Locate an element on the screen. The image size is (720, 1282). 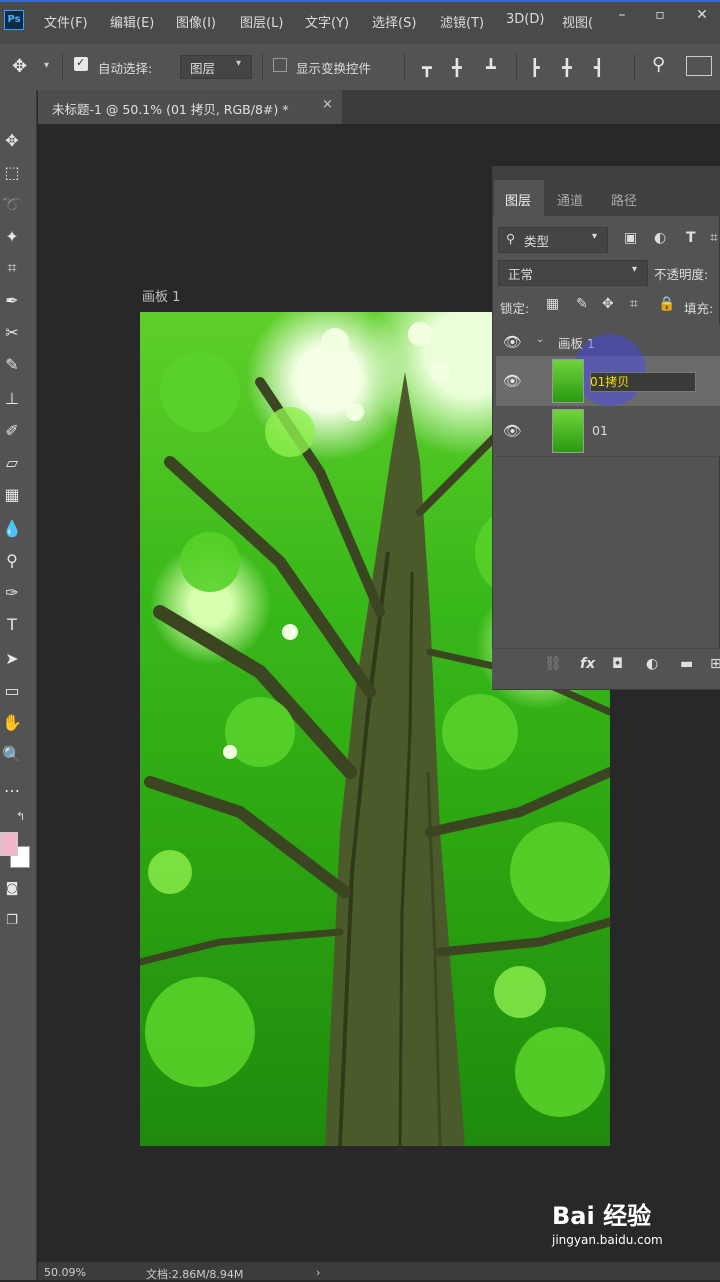
gradient-tool-icon: ▦ is located at coordinates (12, 494).